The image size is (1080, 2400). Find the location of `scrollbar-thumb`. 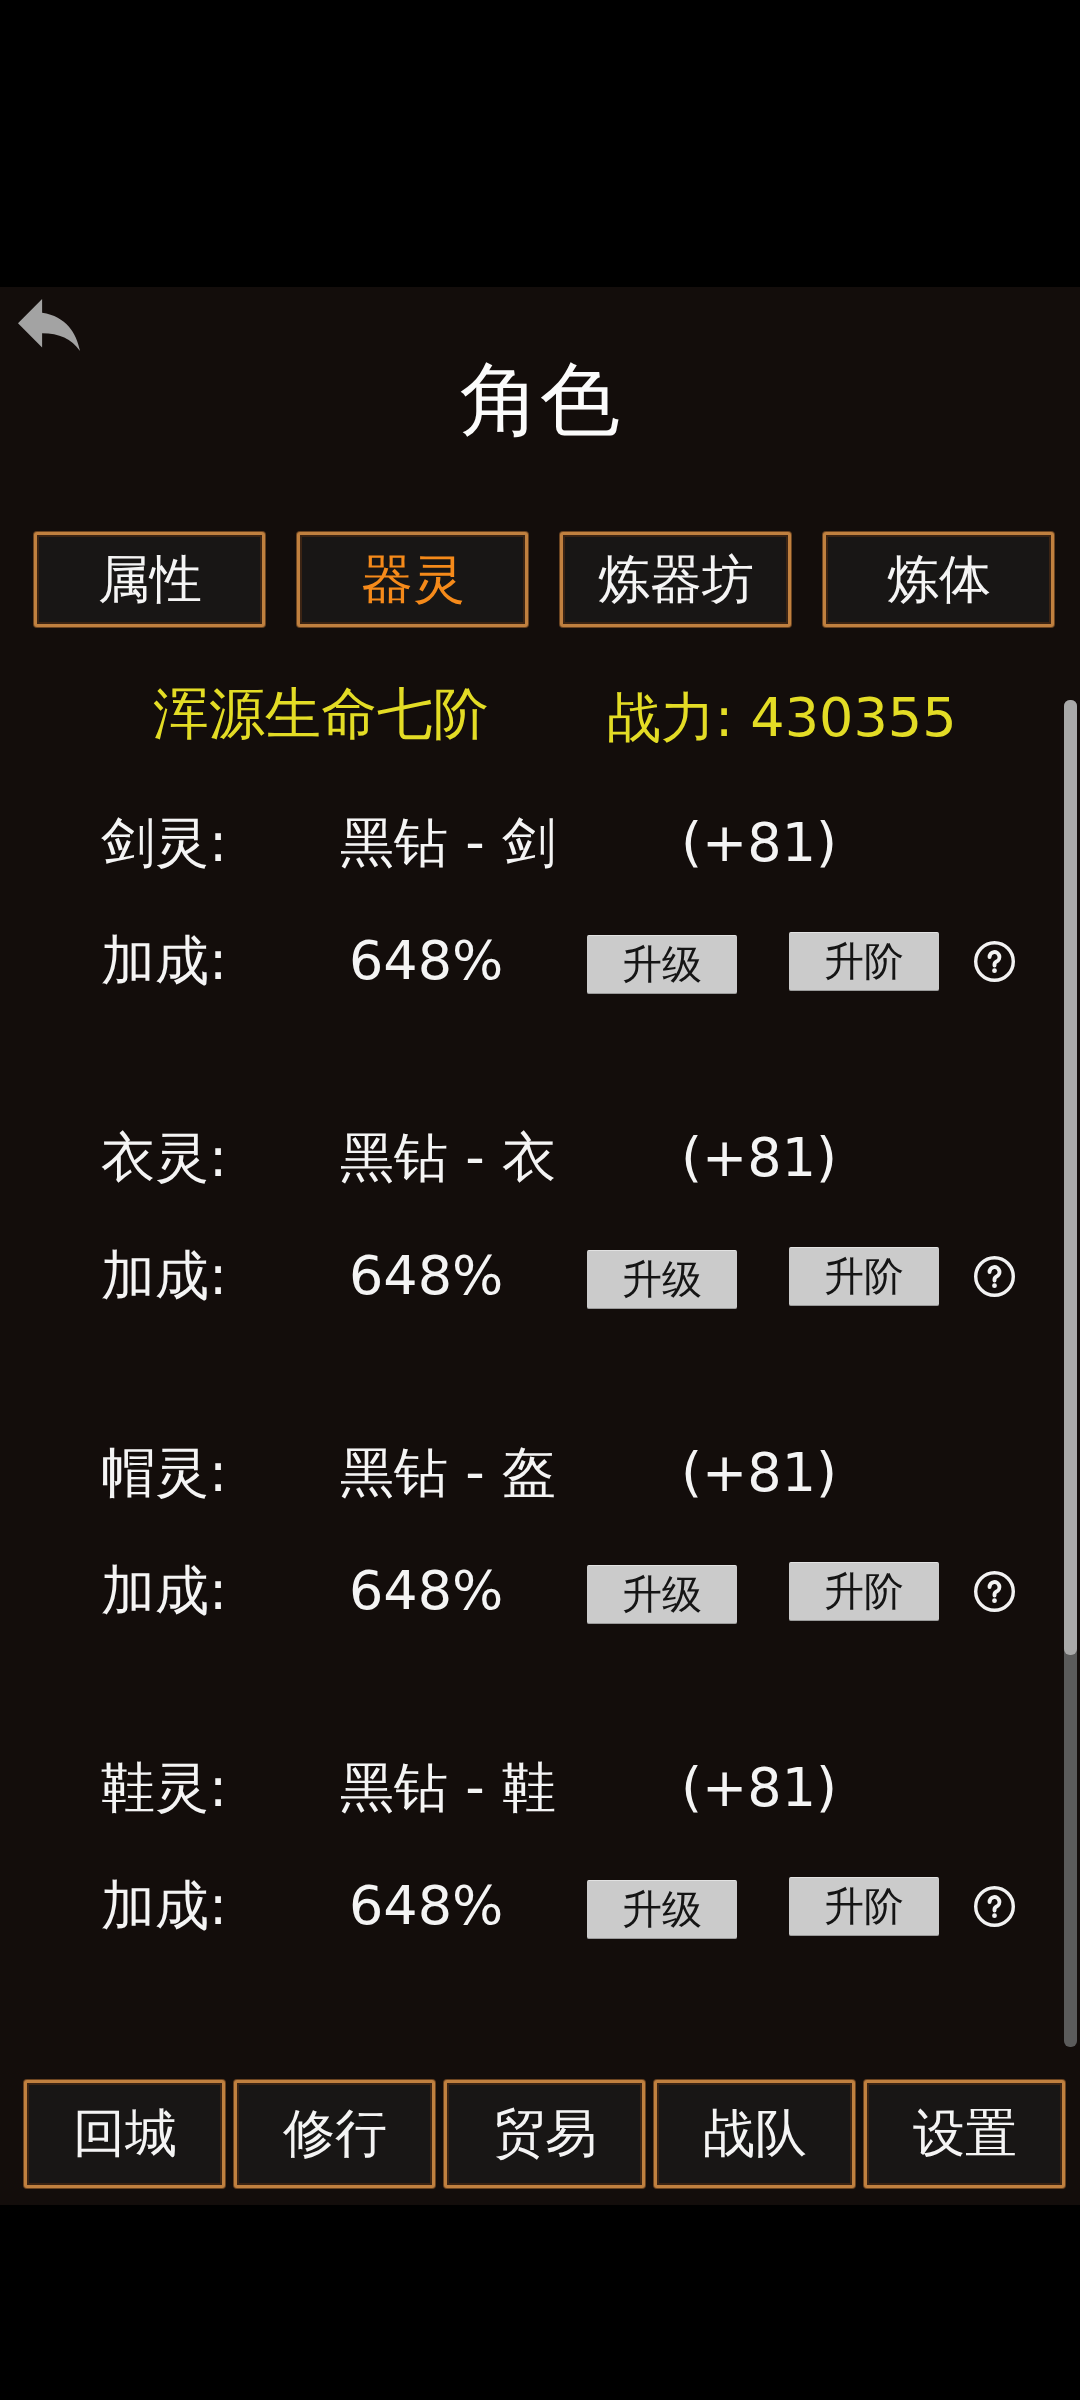

scrollbar-thumb is located at coordinates (1070, 1177).